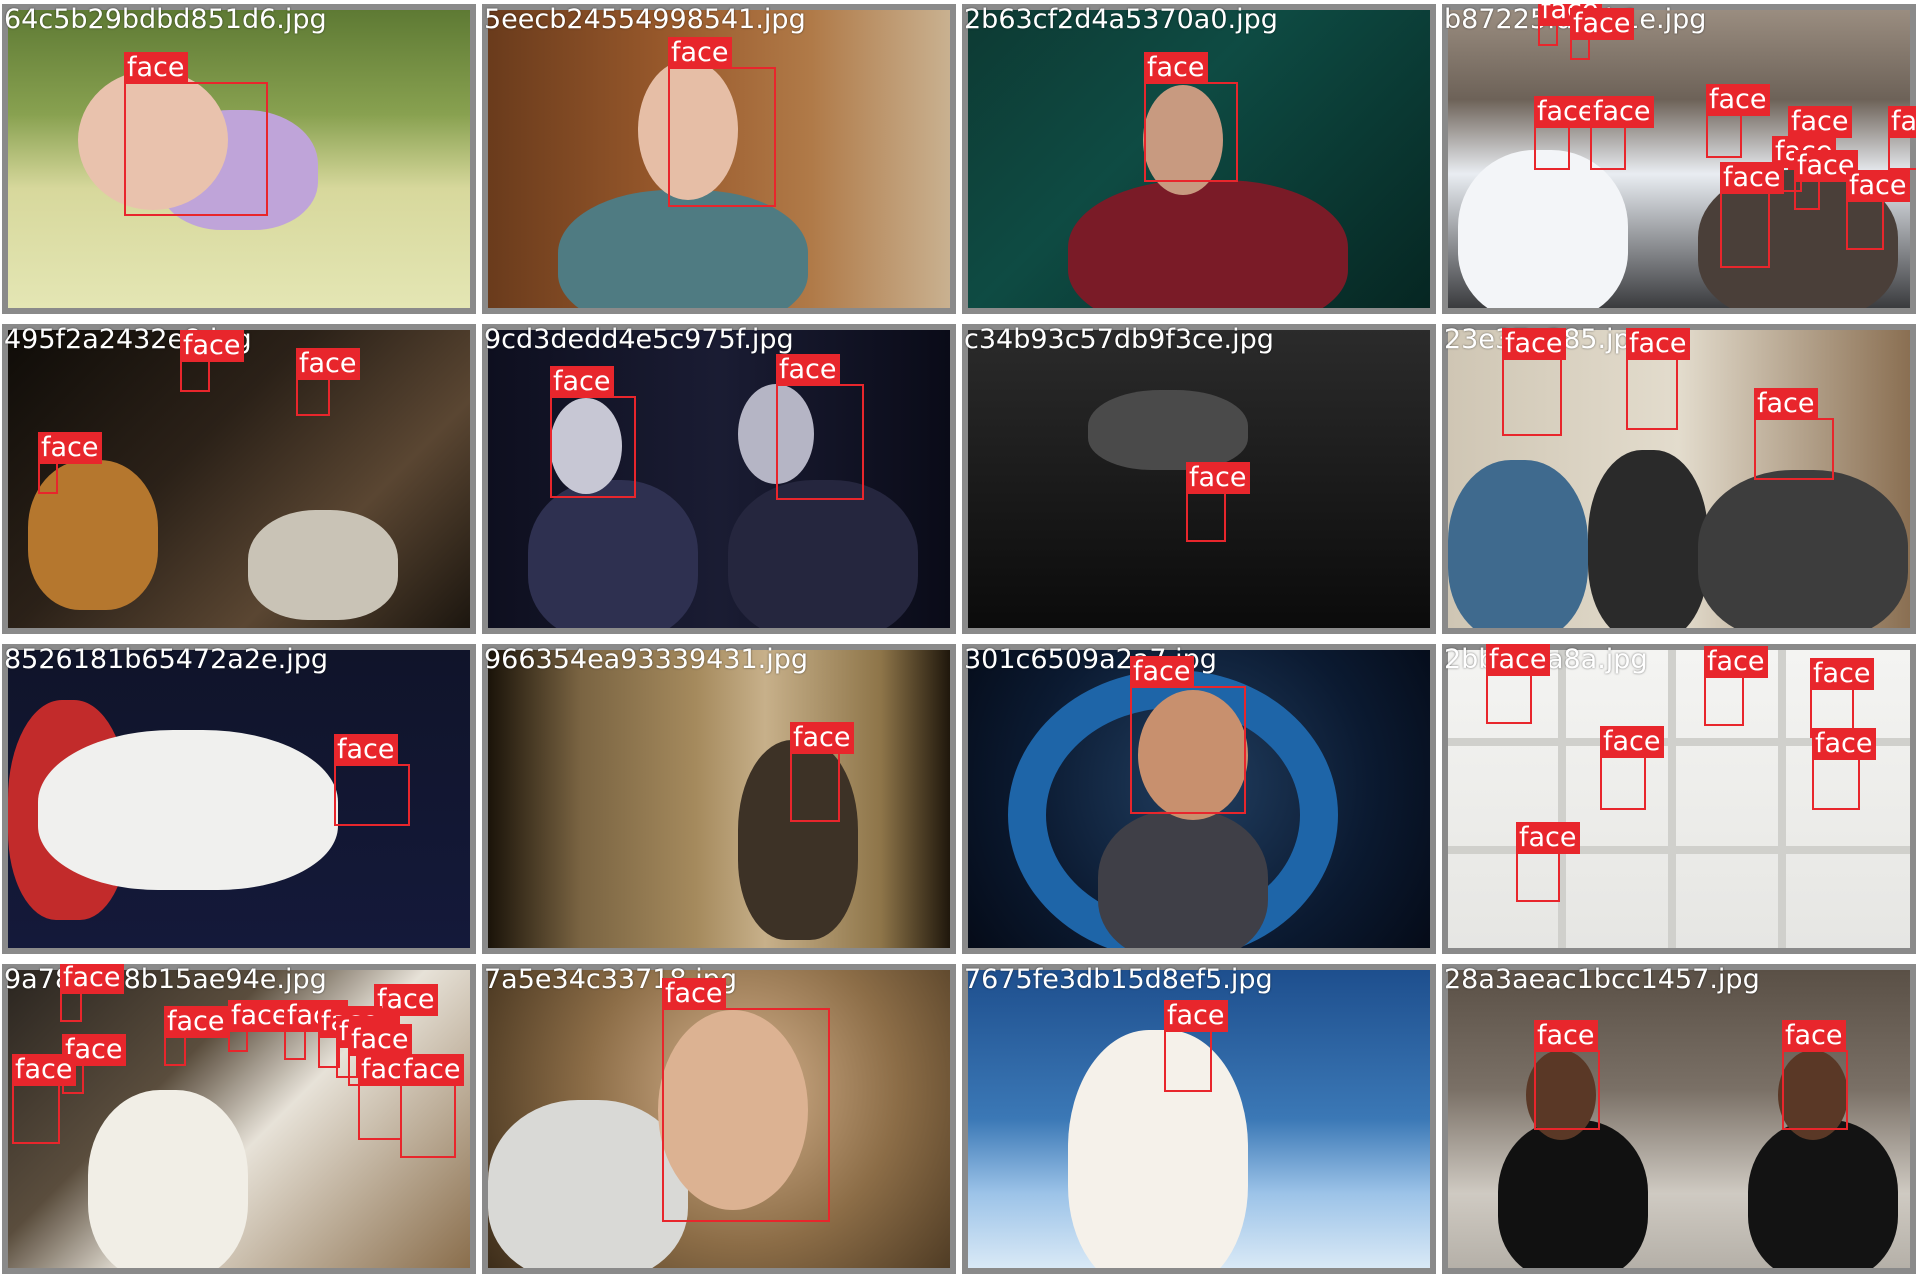 The width and height of the screenshot is (1920, 1280). Describe the element at coordinates (1602, 979) in the screenshot. I see `filename-label: 28a3aeac1bcc1457.jpg` at that location.